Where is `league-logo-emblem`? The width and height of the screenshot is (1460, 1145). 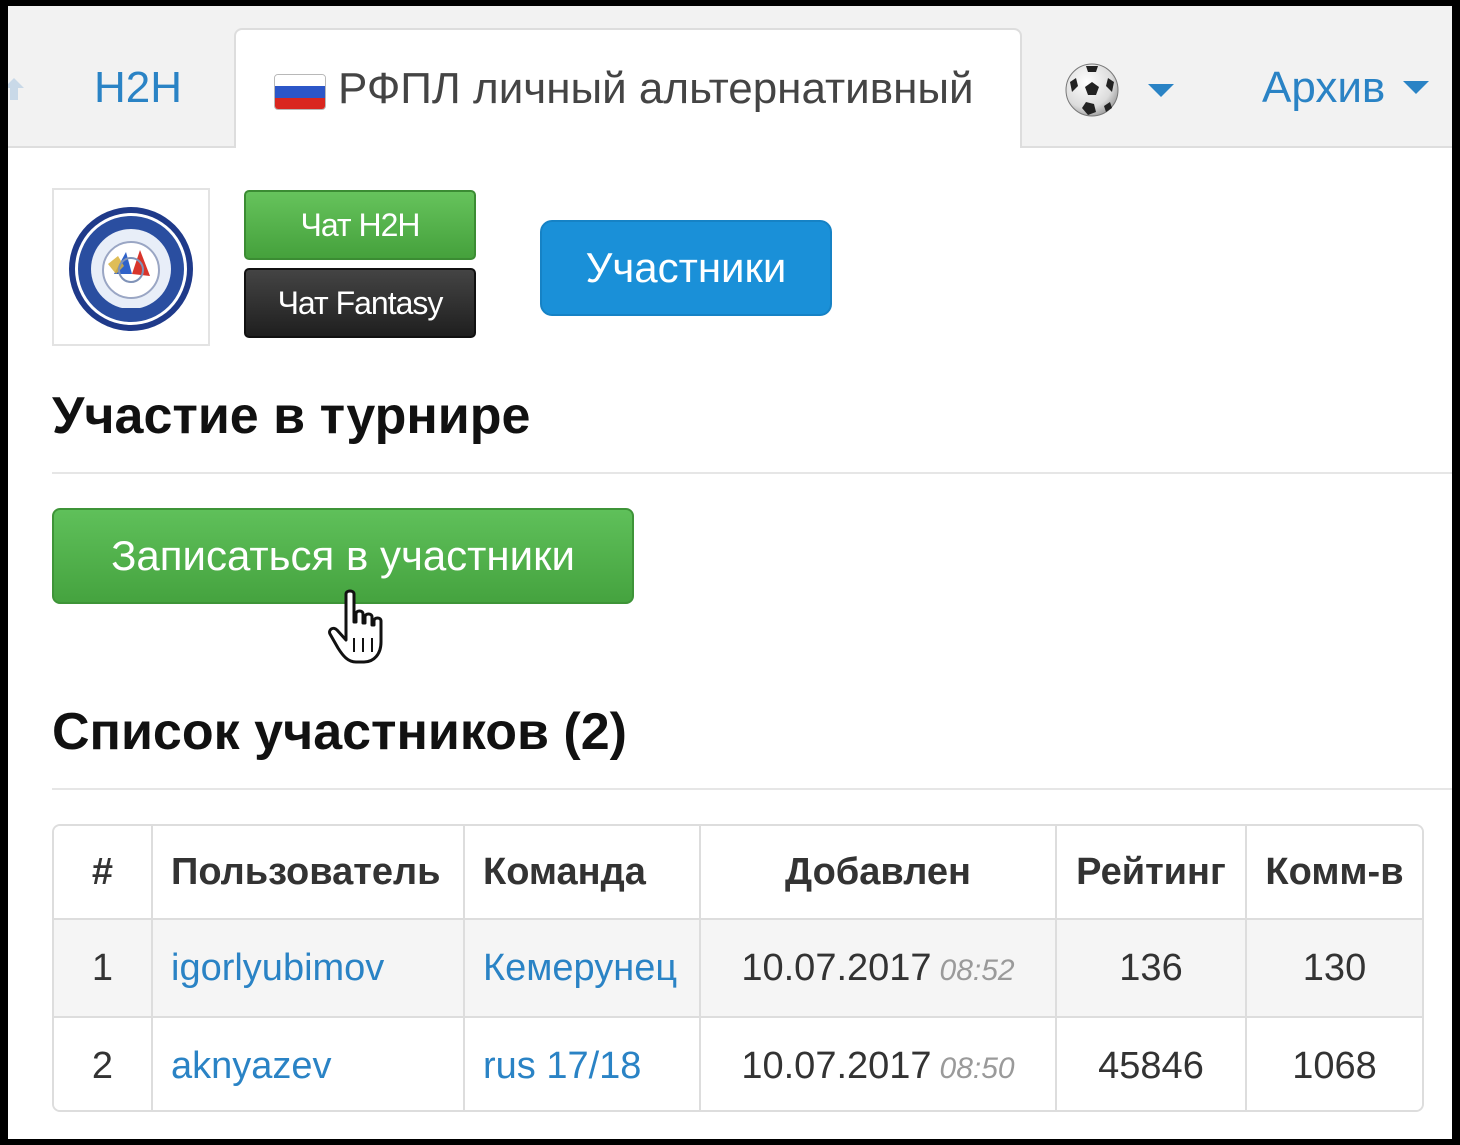
league-logo-emblem is located at coordinates (131, 269).